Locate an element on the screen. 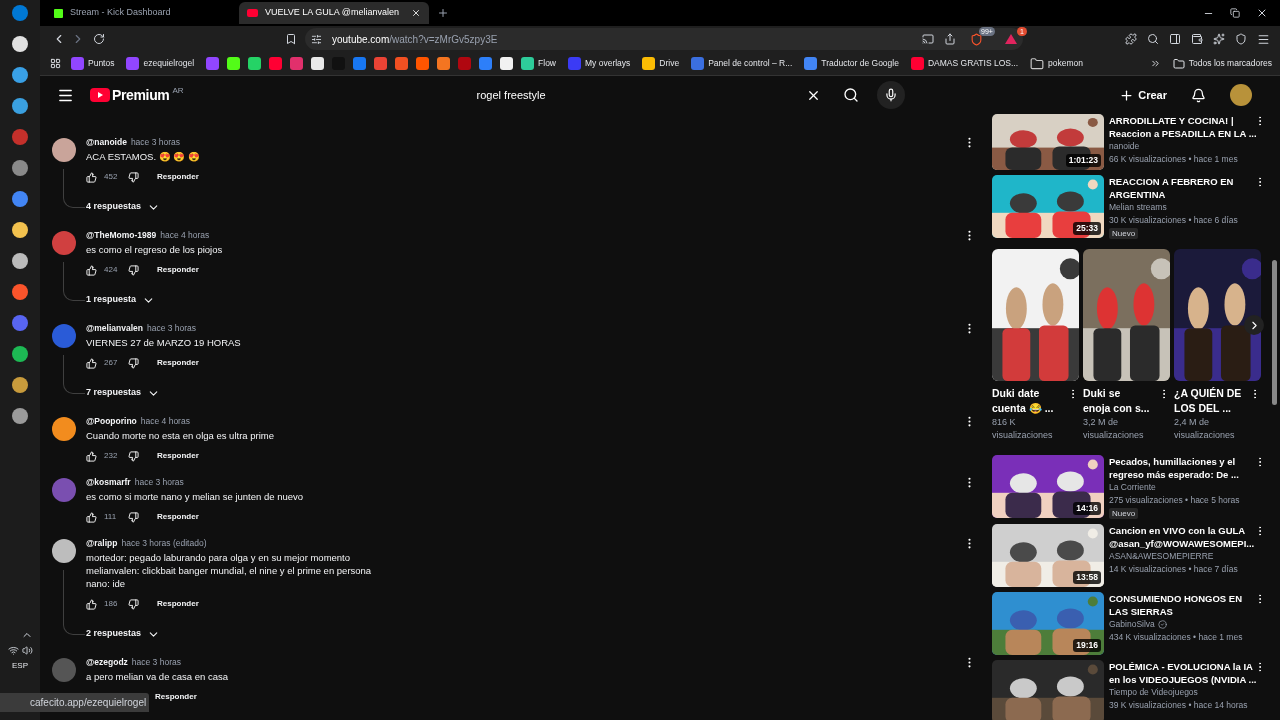 The height and width of the screenshot is (720, 1280). video-title: Cancion en VIVO con la GULA is located at coordinates (1181, 530).